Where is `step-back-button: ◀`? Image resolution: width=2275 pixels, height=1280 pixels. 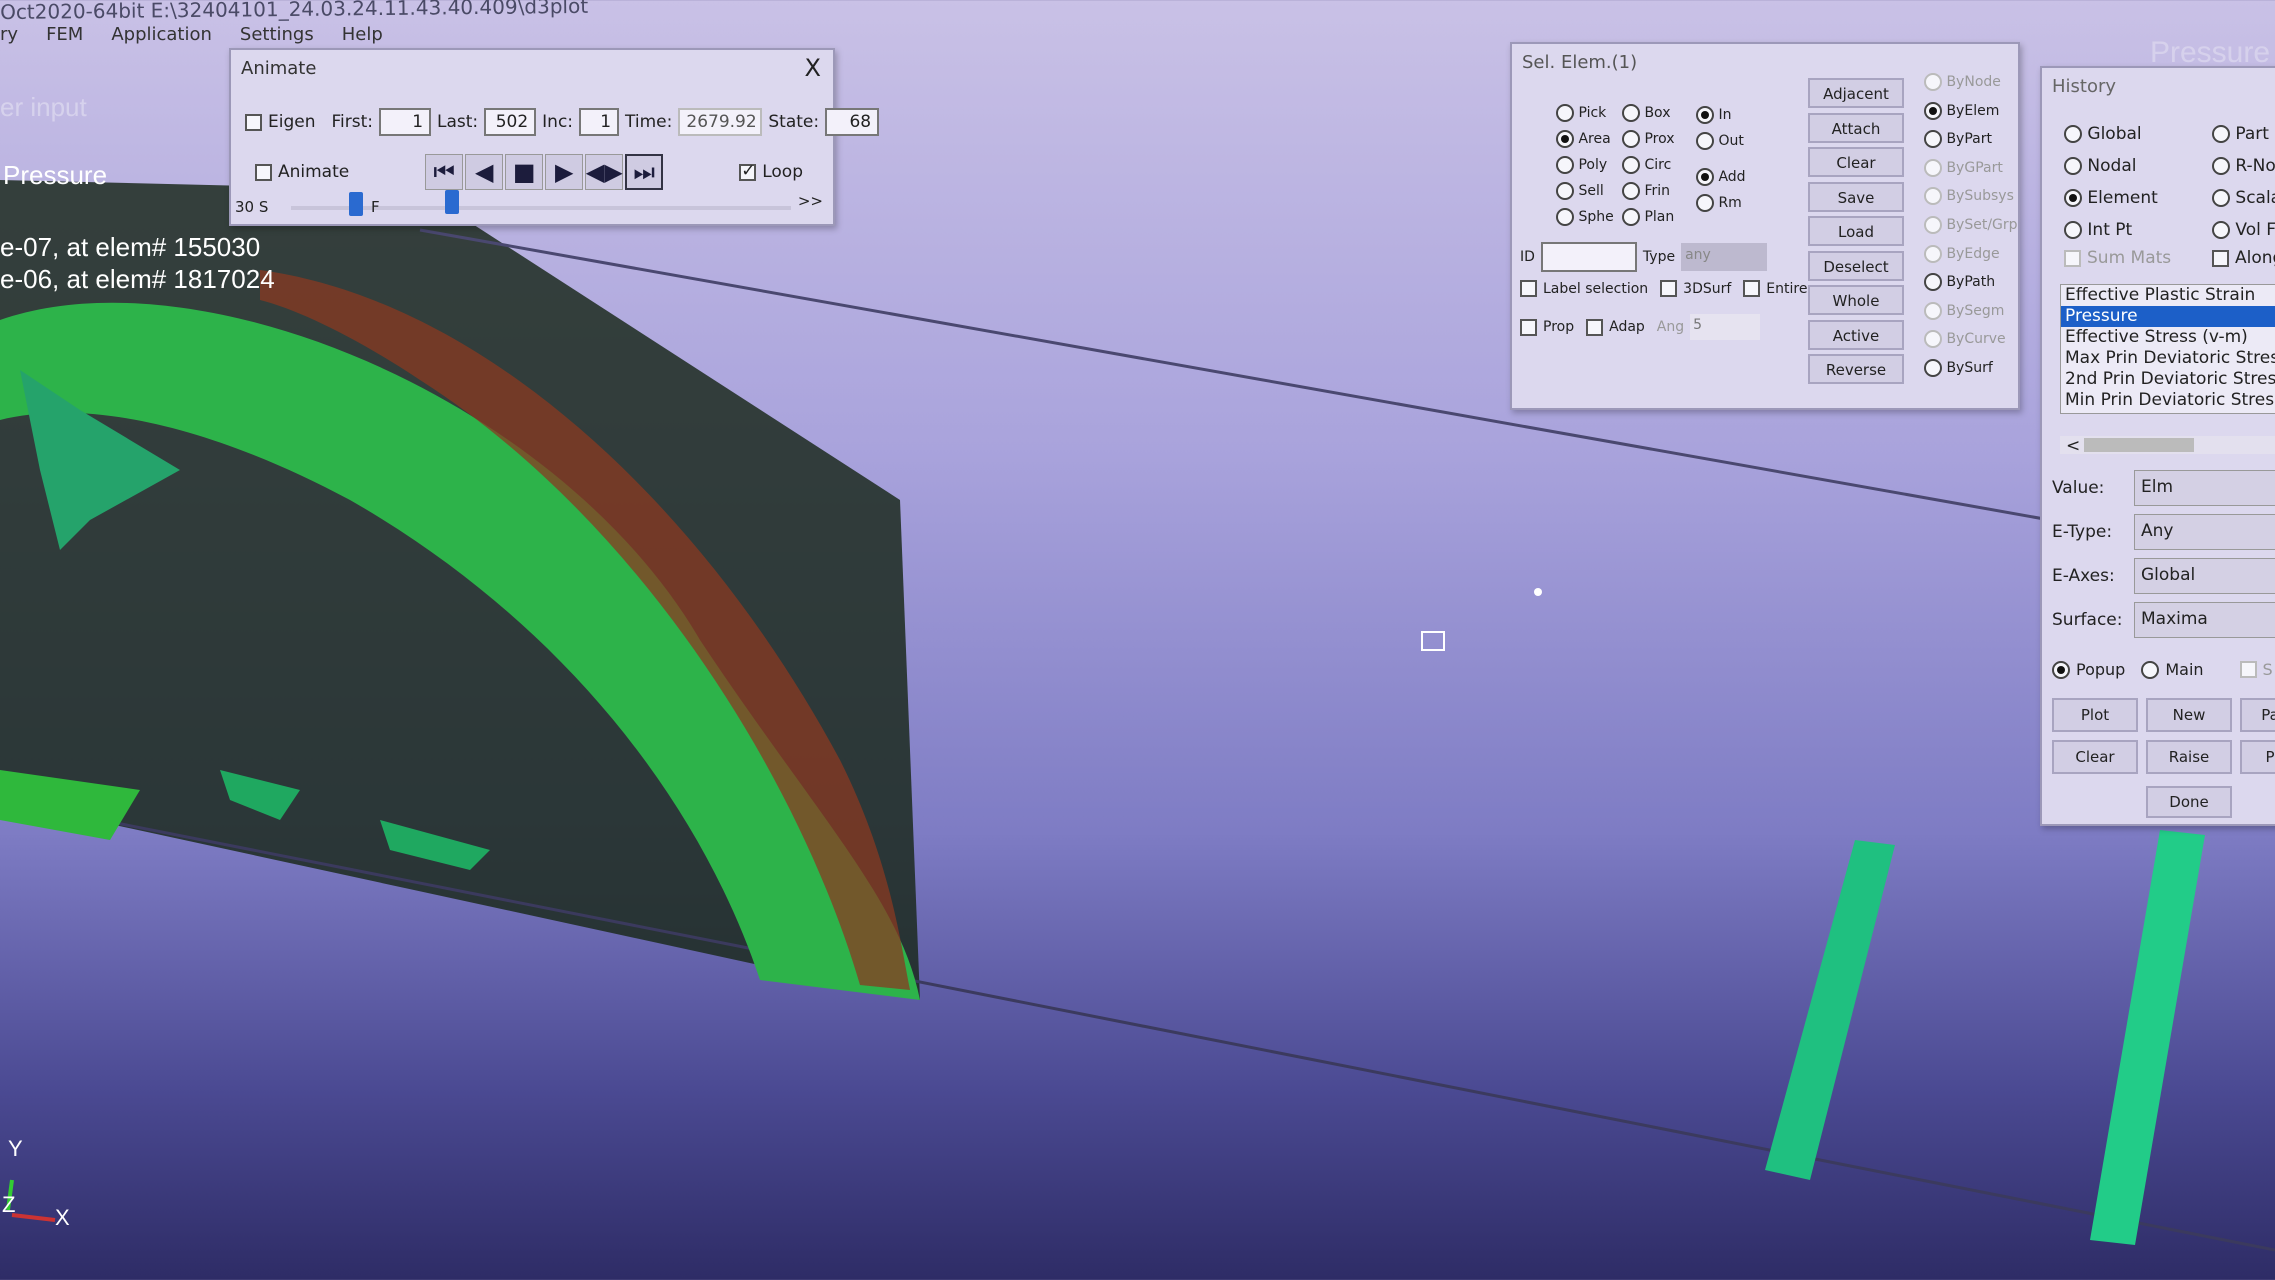 step-back-button: ◀ is located at coordinates (484, 172).